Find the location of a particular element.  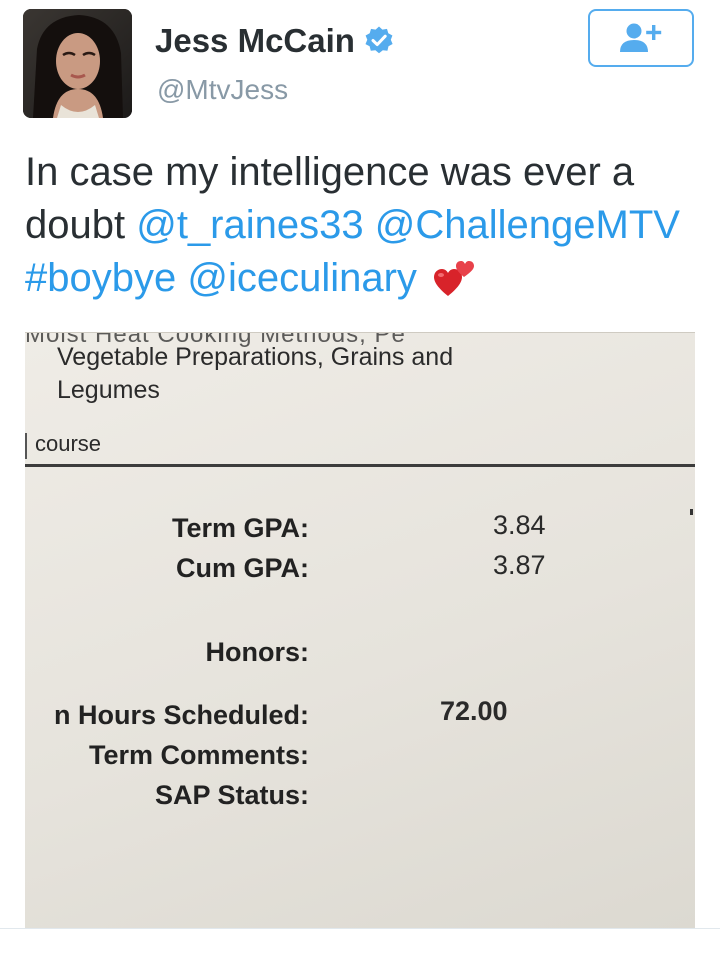

photo-tick-mark is located at coordinates (691, 512).